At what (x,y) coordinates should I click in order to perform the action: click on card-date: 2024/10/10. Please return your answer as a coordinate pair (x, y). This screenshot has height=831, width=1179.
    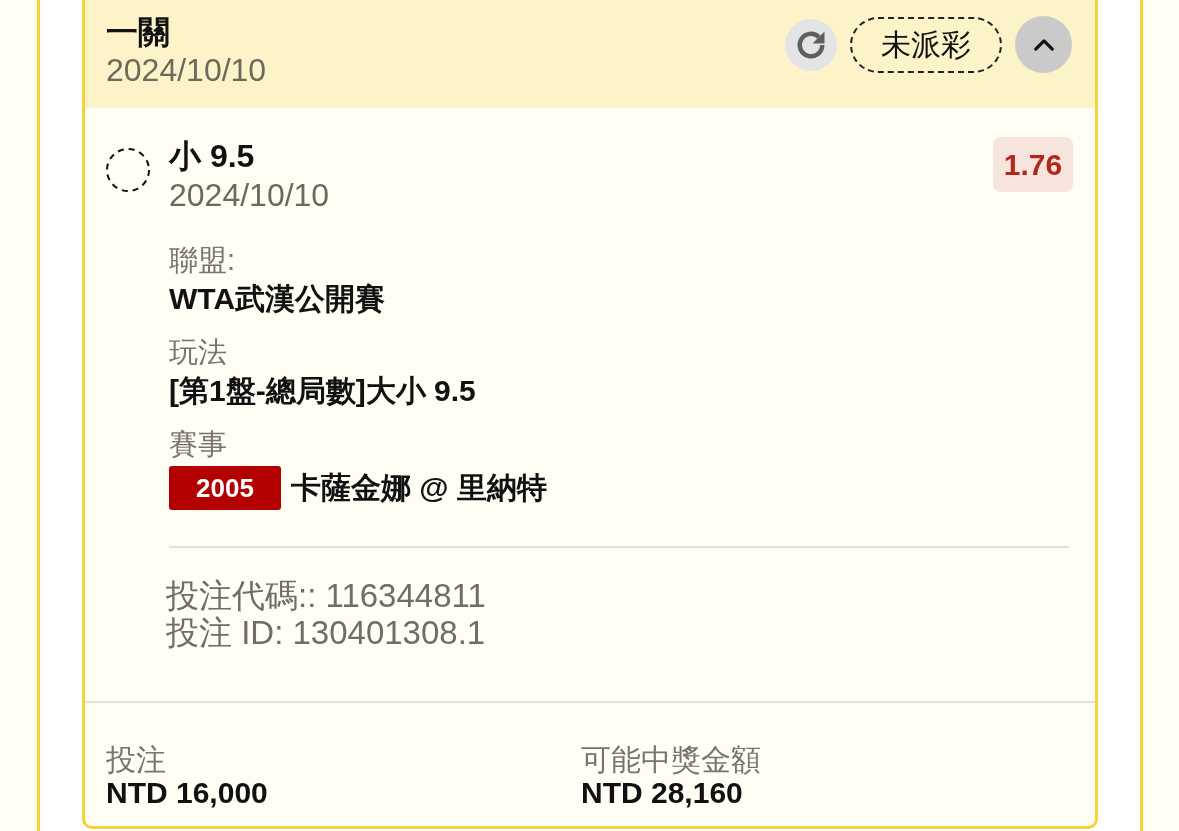
    Looking at the image, I should click on (186, 70).